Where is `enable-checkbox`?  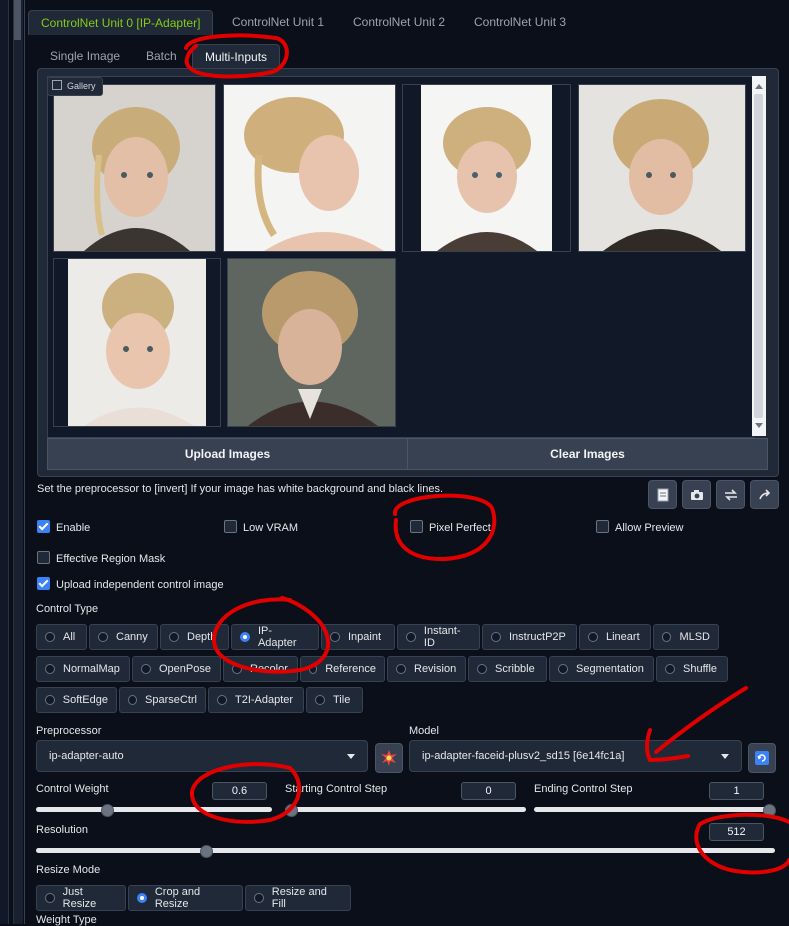
enable-checkbox is located at coordinates (43, 526).